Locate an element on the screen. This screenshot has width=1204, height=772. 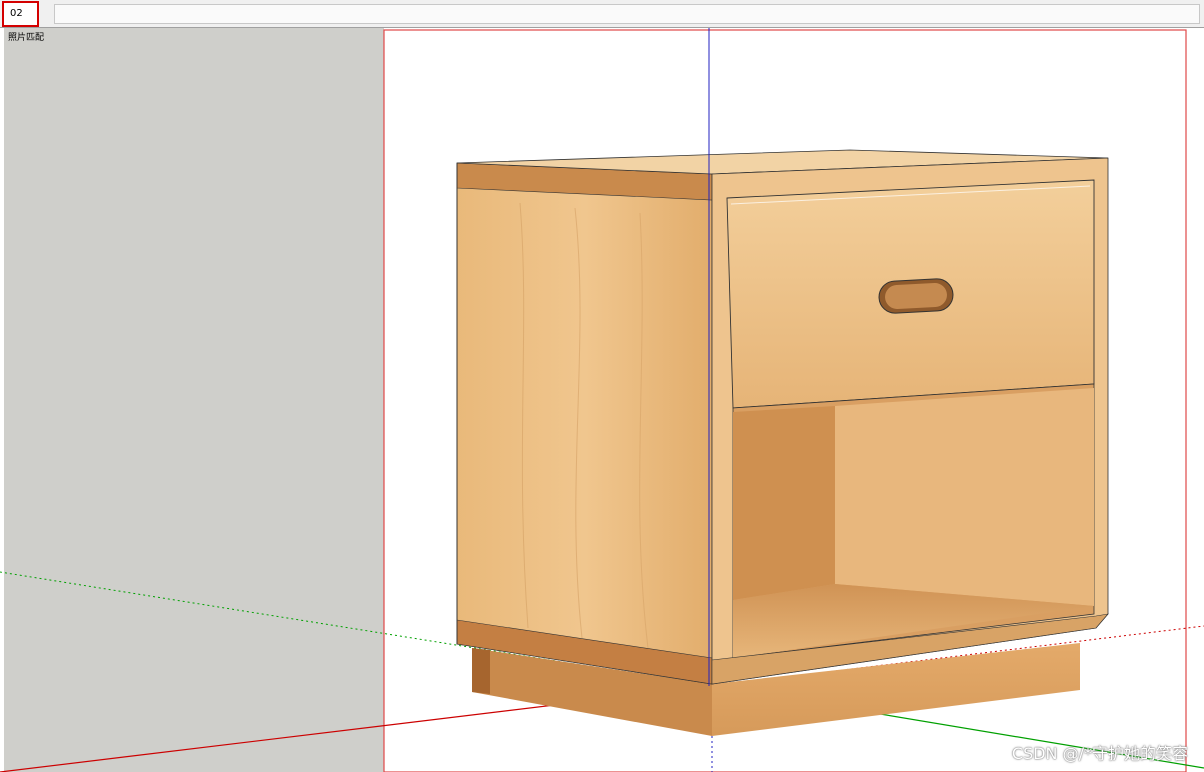
shelf-inner-left is located at coordinates (784, 503).